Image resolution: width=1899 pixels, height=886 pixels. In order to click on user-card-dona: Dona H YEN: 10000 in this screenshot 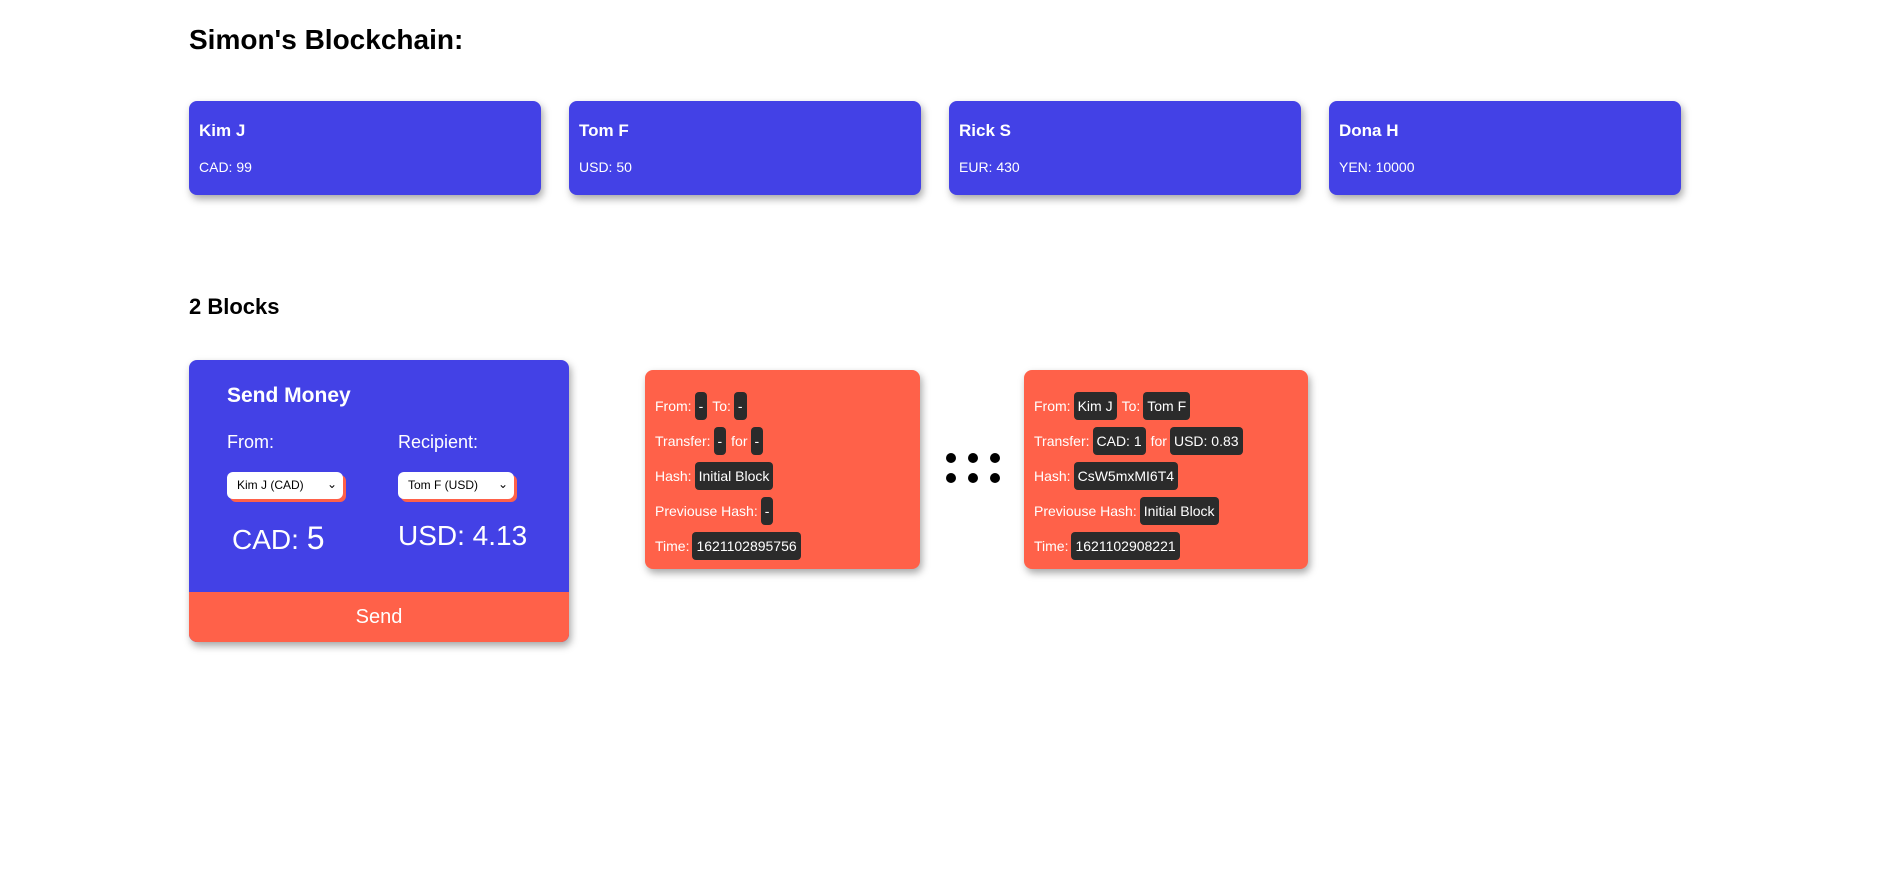, I will do `click(1505, 148)`.